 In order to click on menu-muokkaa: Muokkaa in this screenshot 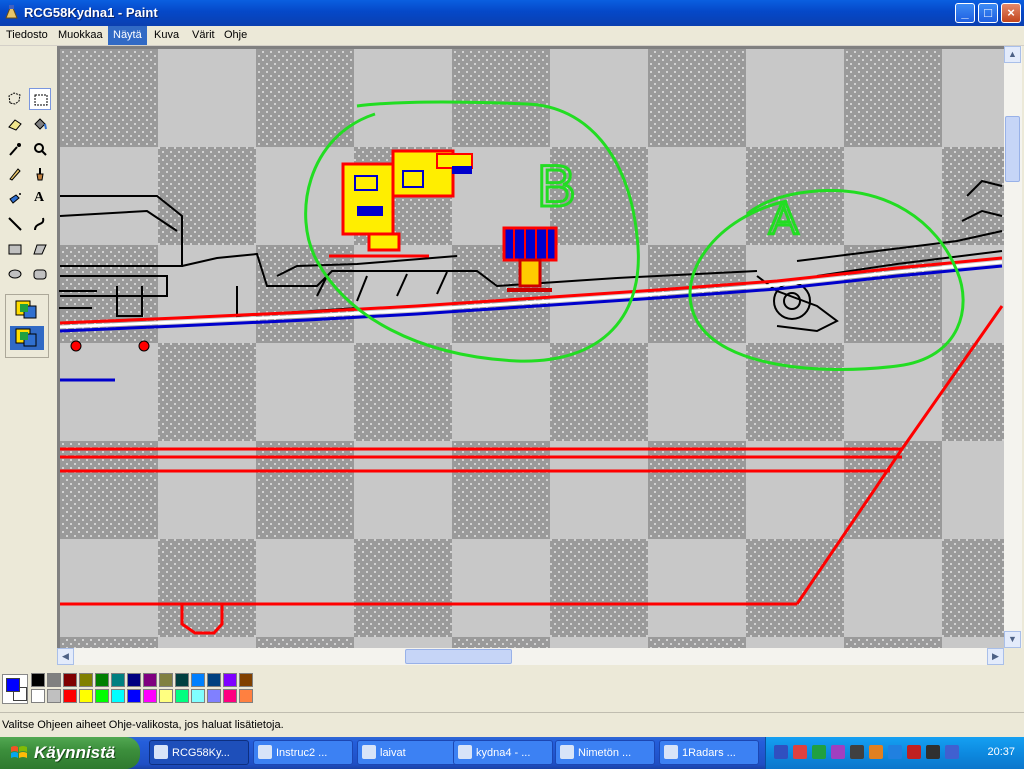, I will do `click(80, 35)`.